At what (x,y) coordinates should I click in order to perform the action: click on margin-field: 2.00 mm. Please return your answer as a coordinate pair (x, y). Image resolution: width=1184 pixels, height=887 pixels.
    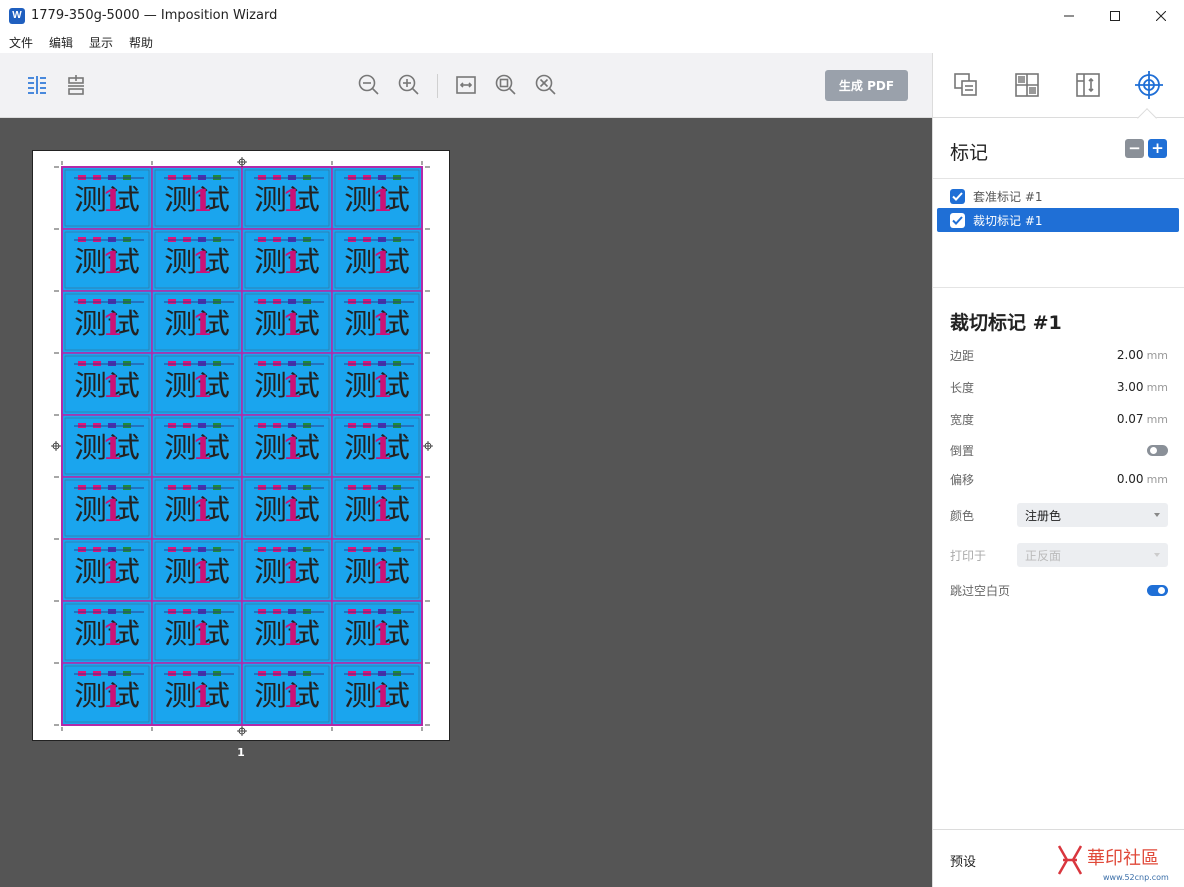
    Looking at the image, I should click on (1142, 355).